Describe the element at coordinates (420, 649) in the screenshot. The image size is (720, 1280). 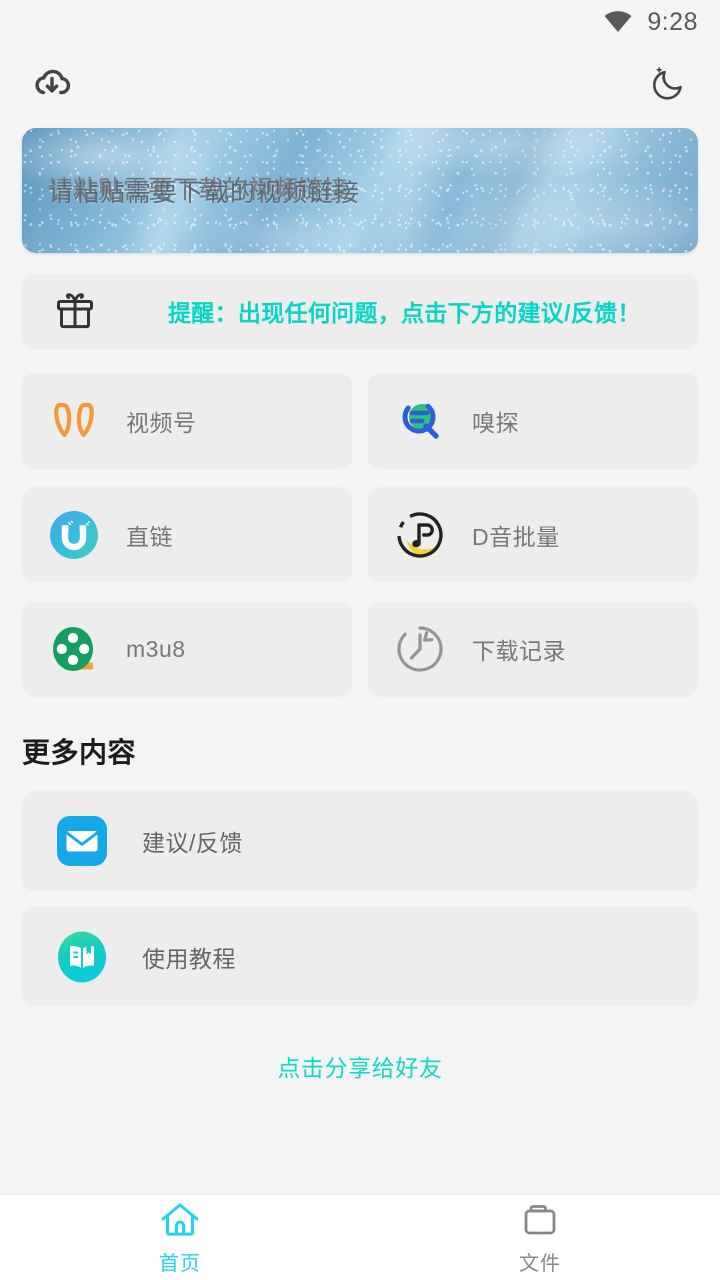
I see `history-clock-icon` at that location.